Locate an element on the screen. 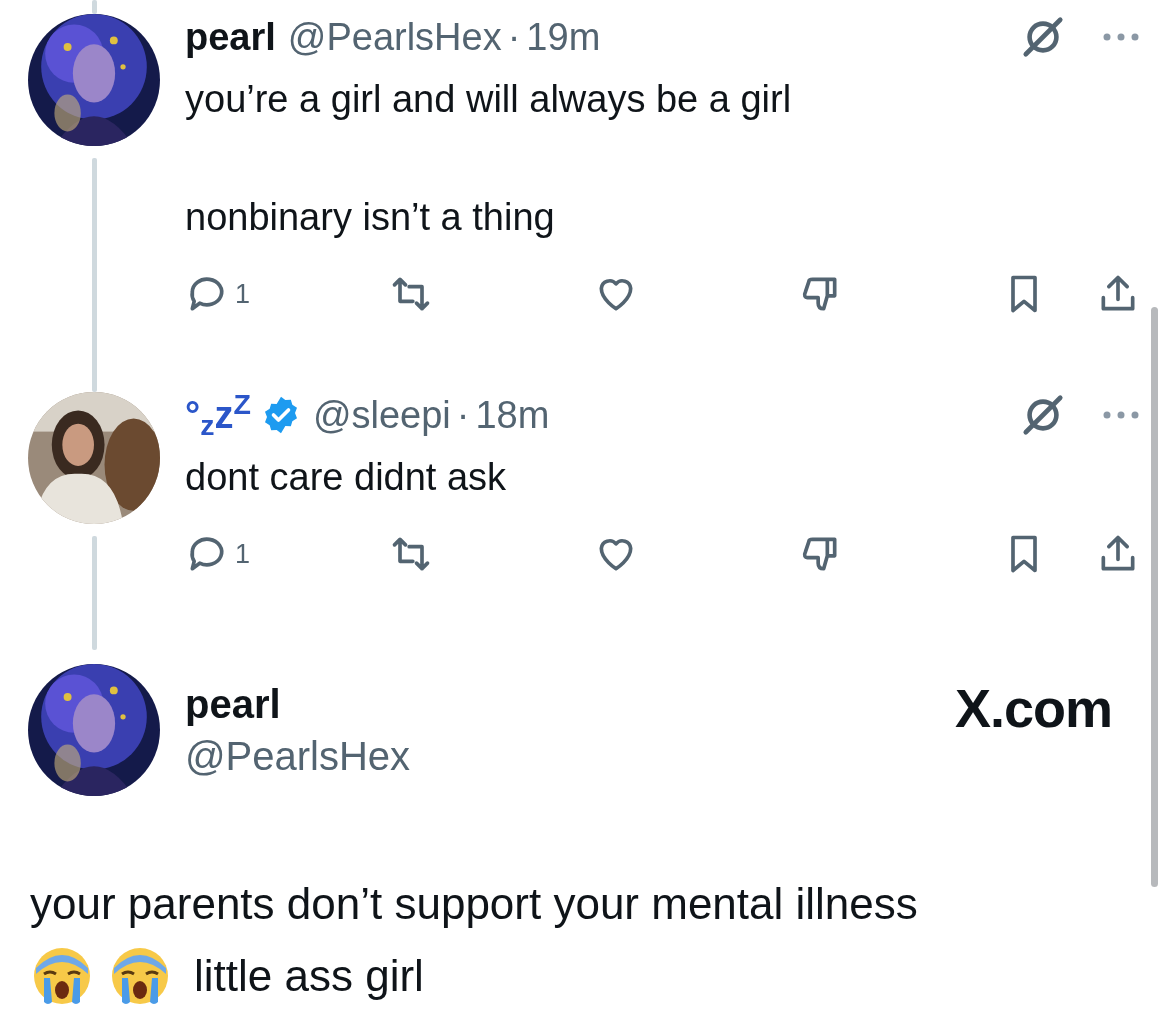 The width and height of the screenshot is (1170, 1022). post-text: little ass girl is located at coordinates (309, 976).